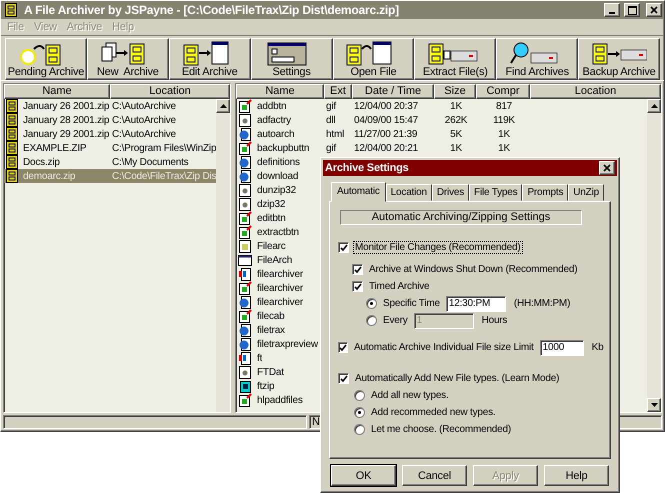 This screenshot has height=494, width=665. Describe the element at coordinates (212, 10) in the screenshot. I see `window-title: A File Archiver by JSPayne - [C:\Code\FileTrax\Zip Dist\demoarc.zip]` at that location.